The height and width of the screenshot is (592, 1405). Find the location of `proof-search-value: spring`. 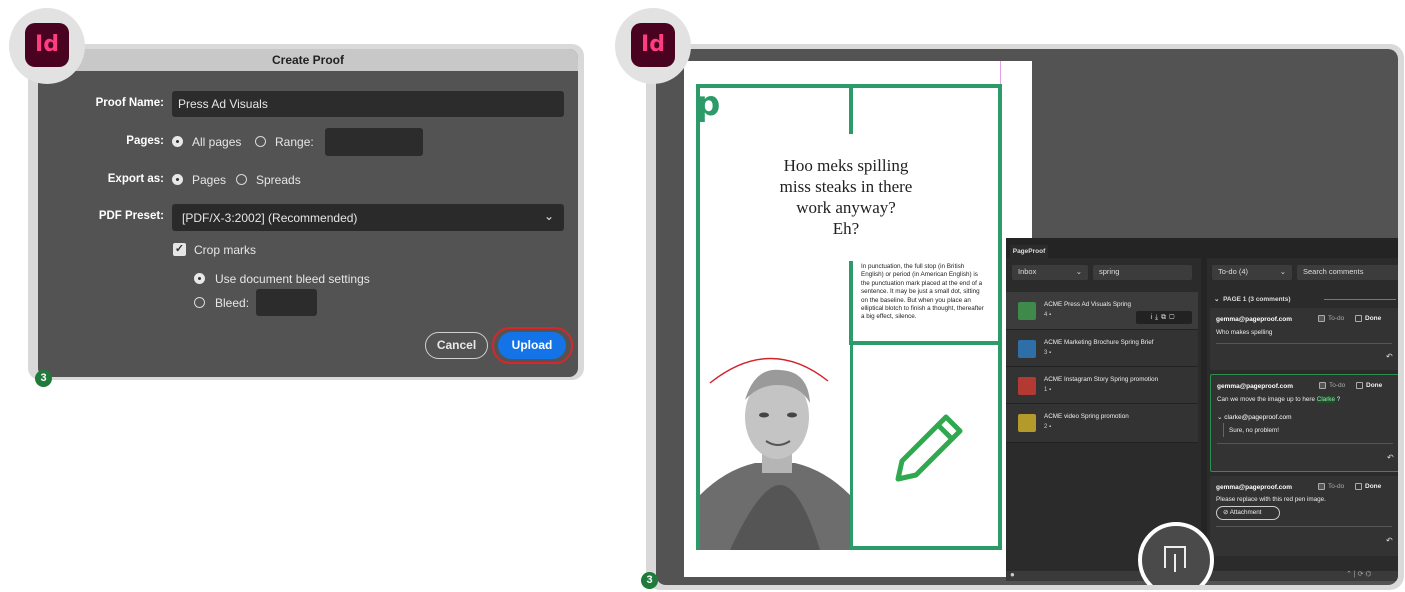

proof-search-value: spring is located at coordinates (1109, 271).